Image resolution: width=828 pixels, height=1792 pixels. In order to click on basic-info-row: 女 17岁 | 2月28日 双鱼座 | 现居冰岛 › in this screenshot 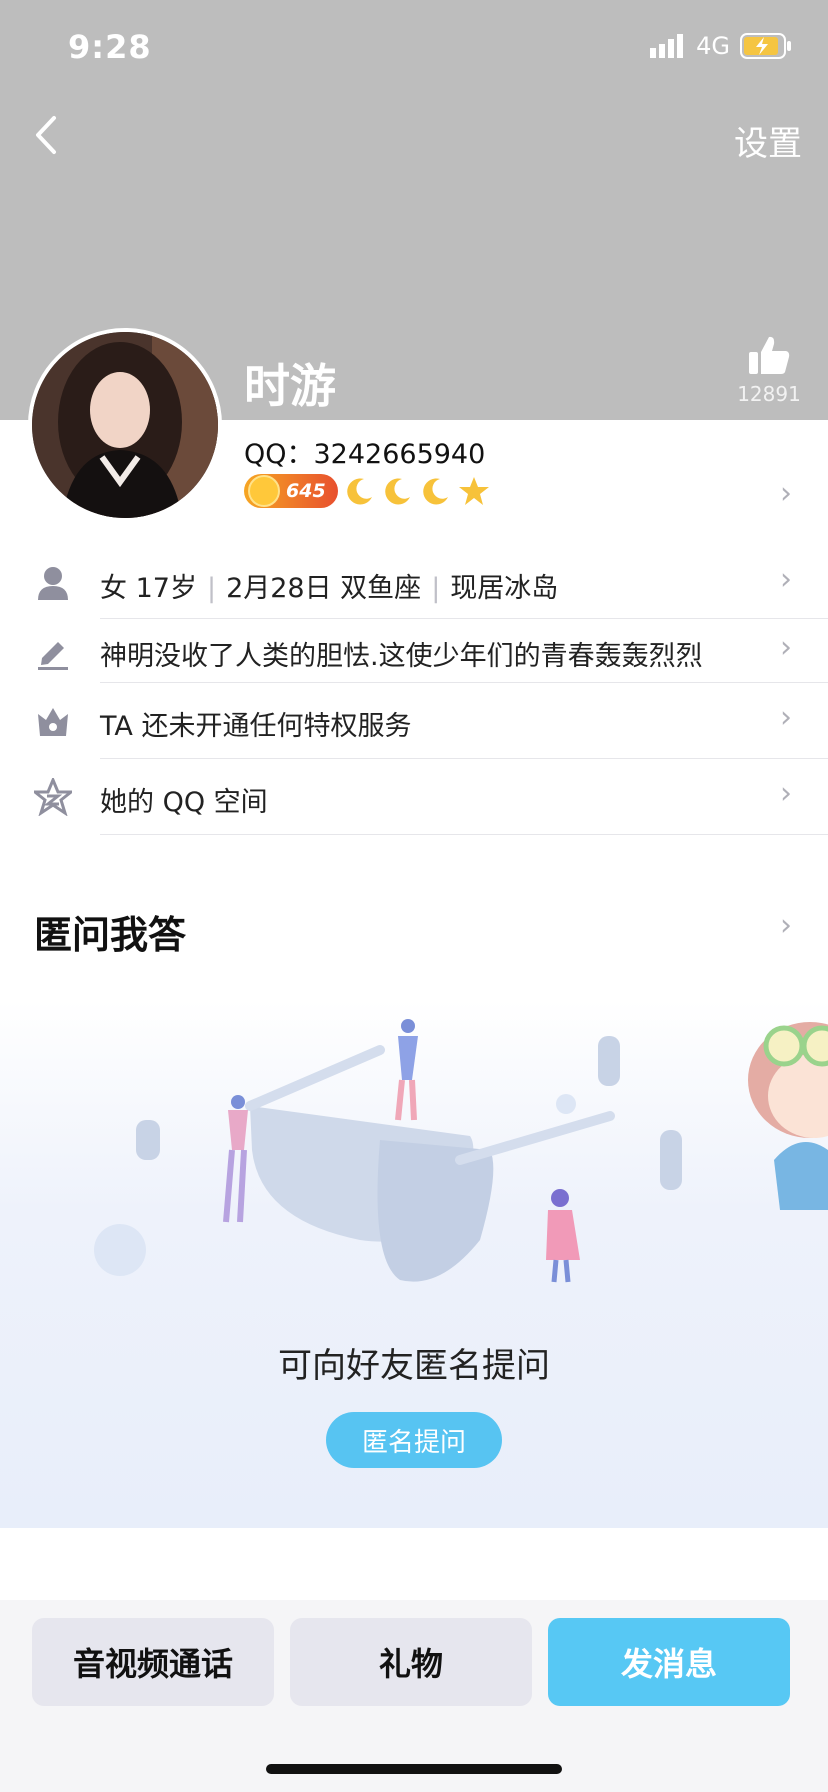, I will do `click(414, 583)`.